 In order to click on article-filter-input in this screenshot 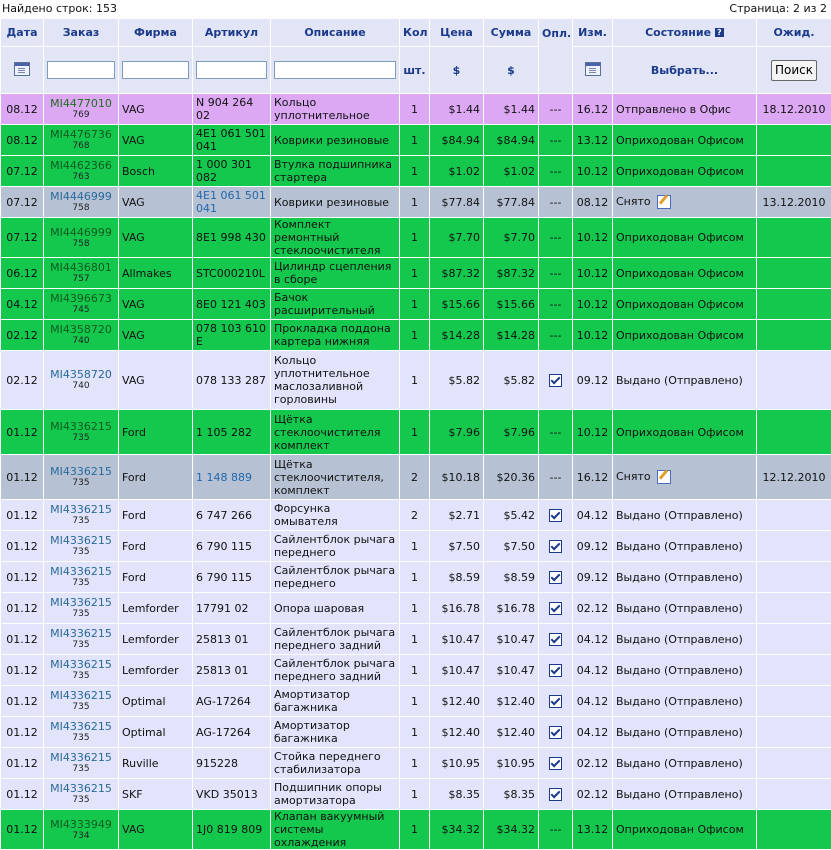, I will do `click(231, 70)`.